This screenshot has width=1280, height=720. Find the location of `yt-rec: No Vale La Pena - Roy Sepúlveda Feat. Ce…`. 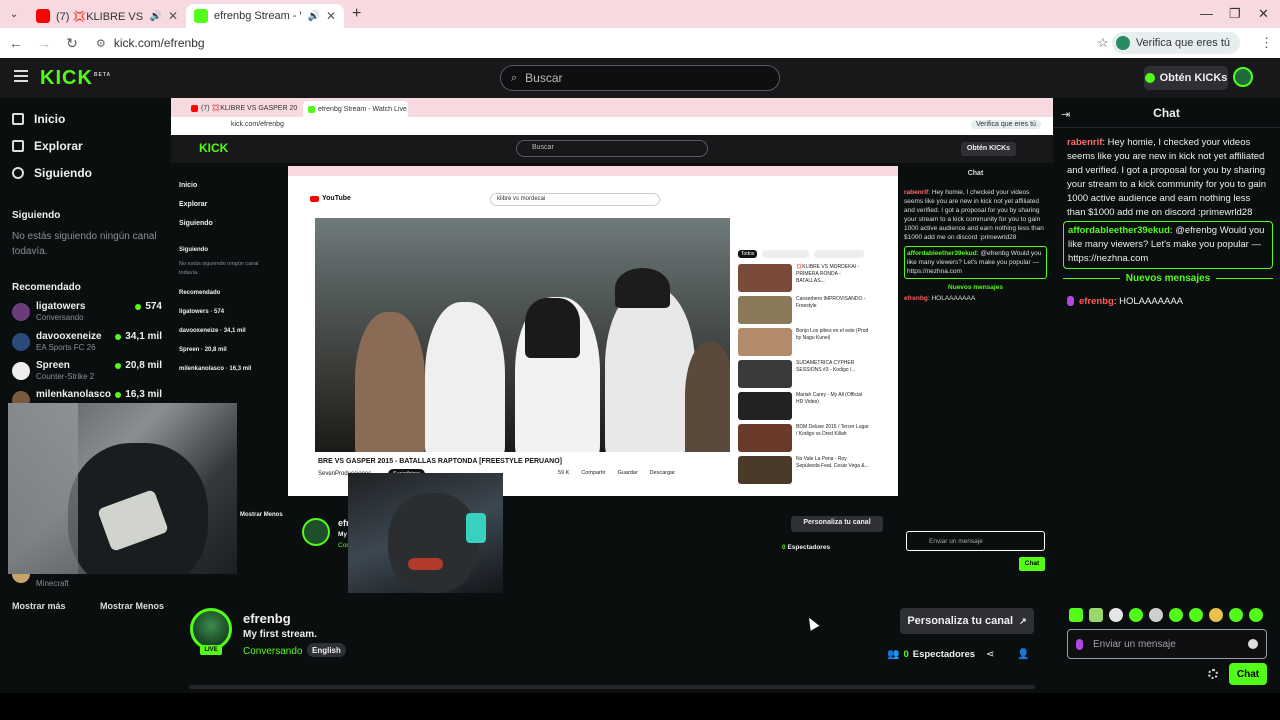

yt-rec: No Vale La Pena - Roy Sepúlveda Feat. Ce… is located at coordinates (804, 470).